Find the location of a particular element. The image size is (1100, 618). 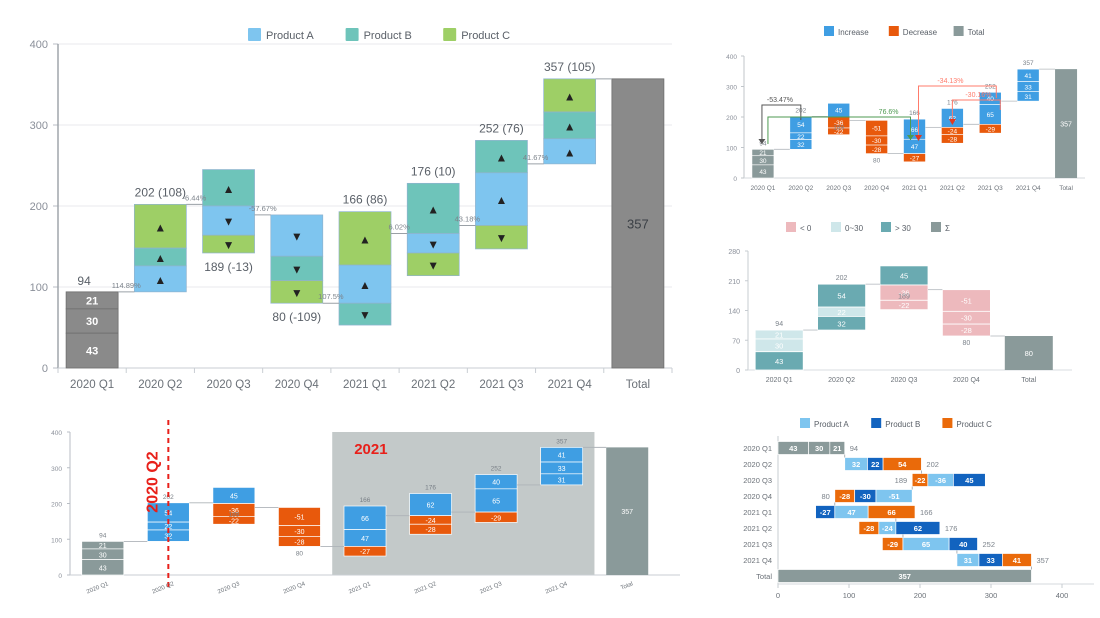

tr-chart-legend: Increase Decrease Total is located at coordinates (904, 31).